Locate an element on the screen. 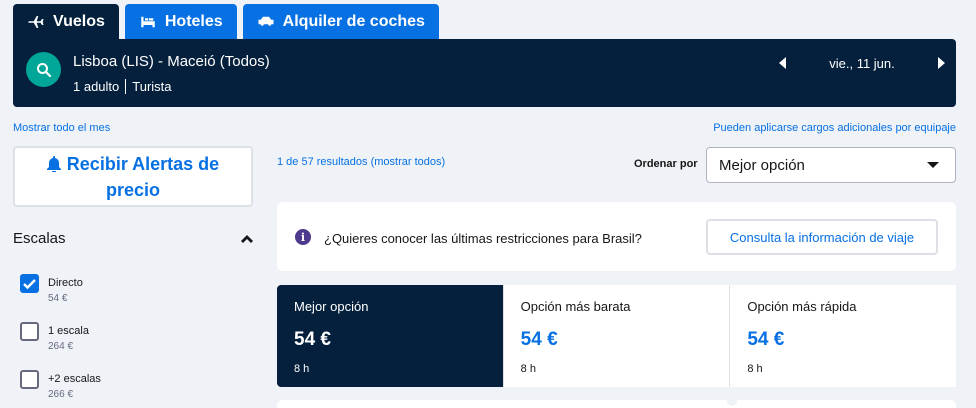  option-price: 264 € is located at coordinates (61, 346).